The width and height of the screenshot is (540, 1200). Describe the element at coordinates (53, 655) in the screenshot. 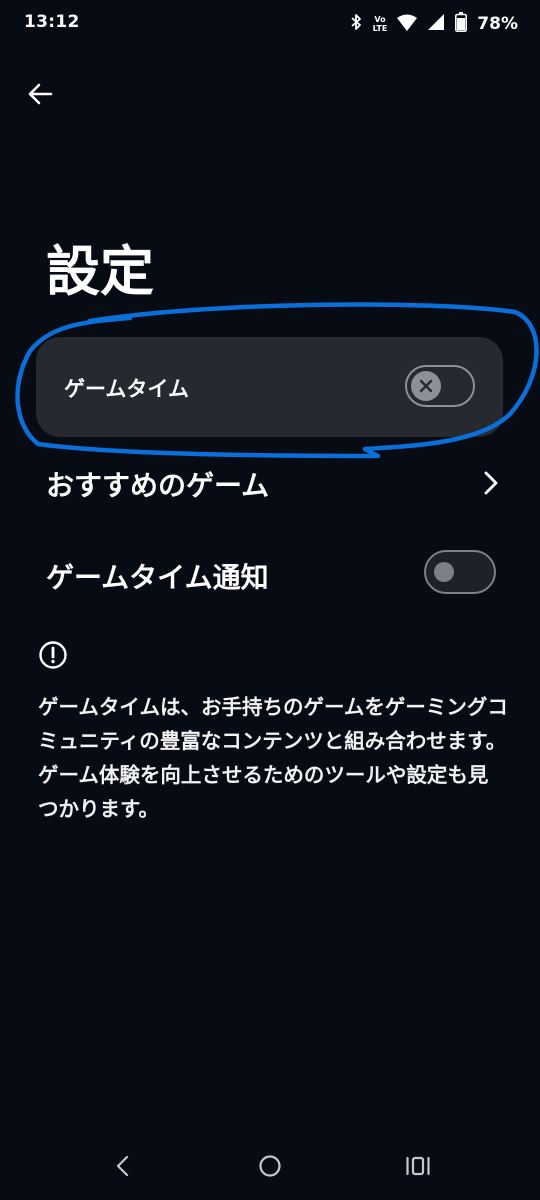

I see `info-icon` at that location.